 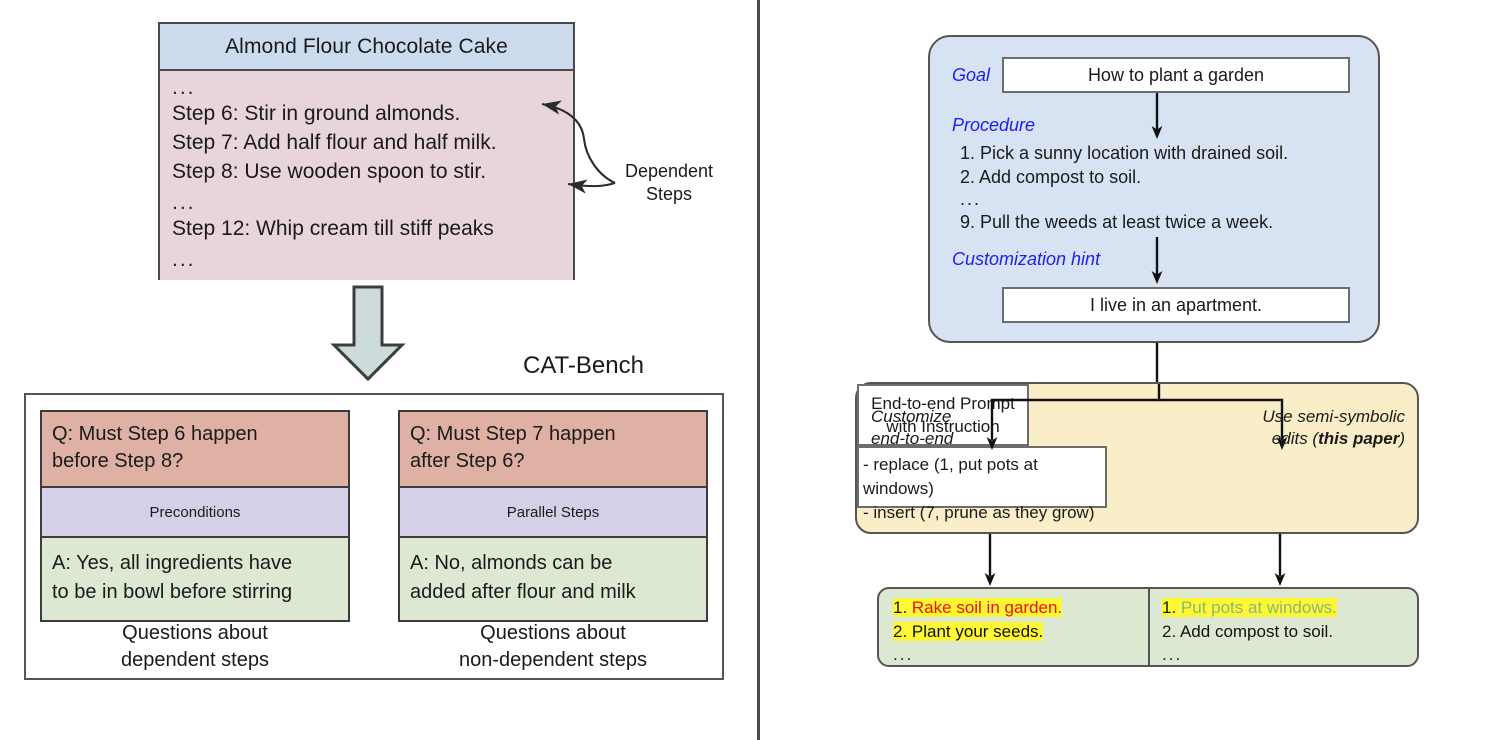 What do you see at coordinates (1051, 177) in the screenshot?
I see `procedure-step-2: 2. Add compost to soil.` at bounding box center [1051, 177].